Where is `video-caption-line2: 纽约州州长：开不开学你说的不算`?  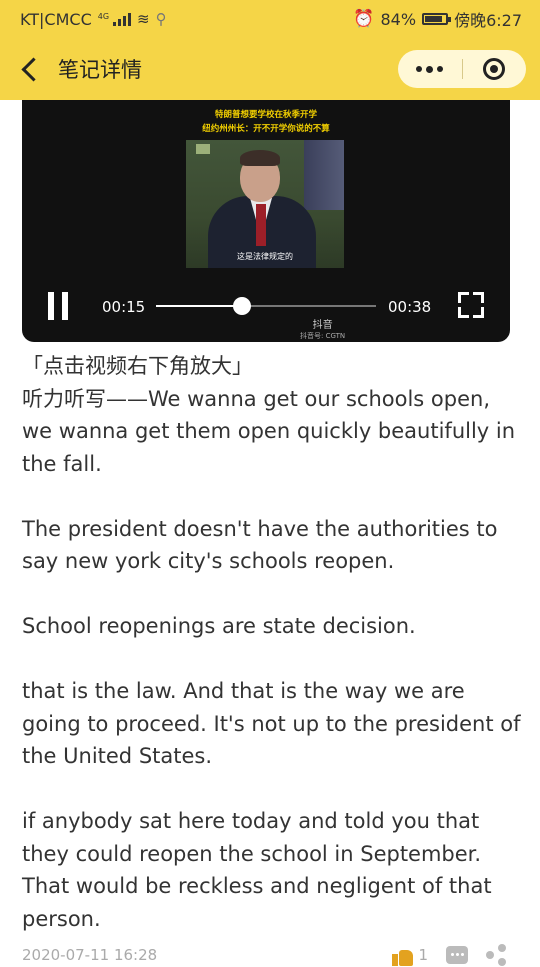
video-caption-line2: 纽约州州长：开不开学你说的不算 is located at coordinates (266, 129).